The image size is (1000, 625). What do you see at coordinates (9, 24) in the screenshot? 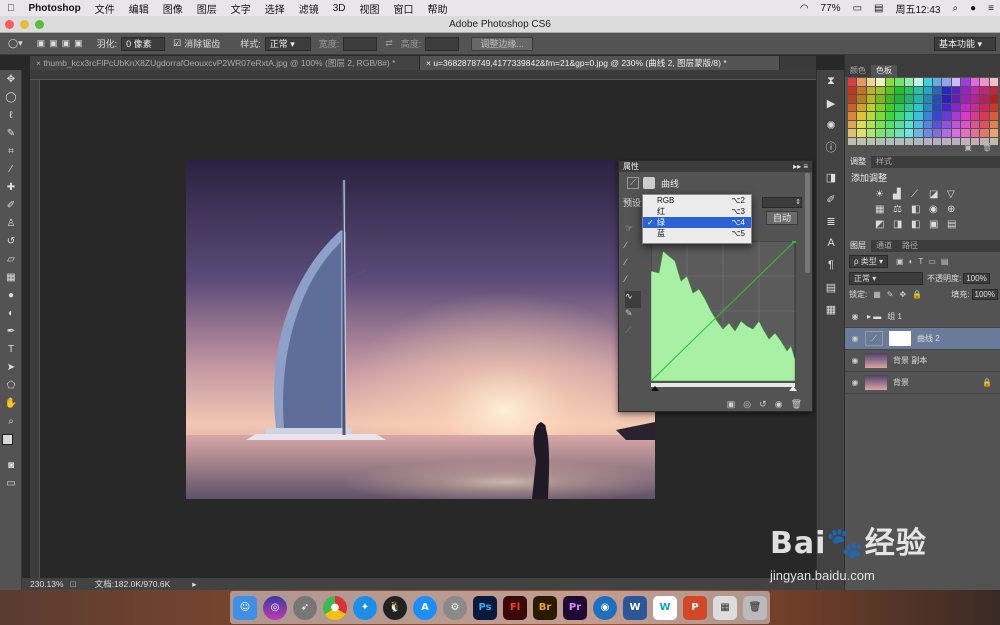
I see `close-window-button` at bounding box center [9, 24].